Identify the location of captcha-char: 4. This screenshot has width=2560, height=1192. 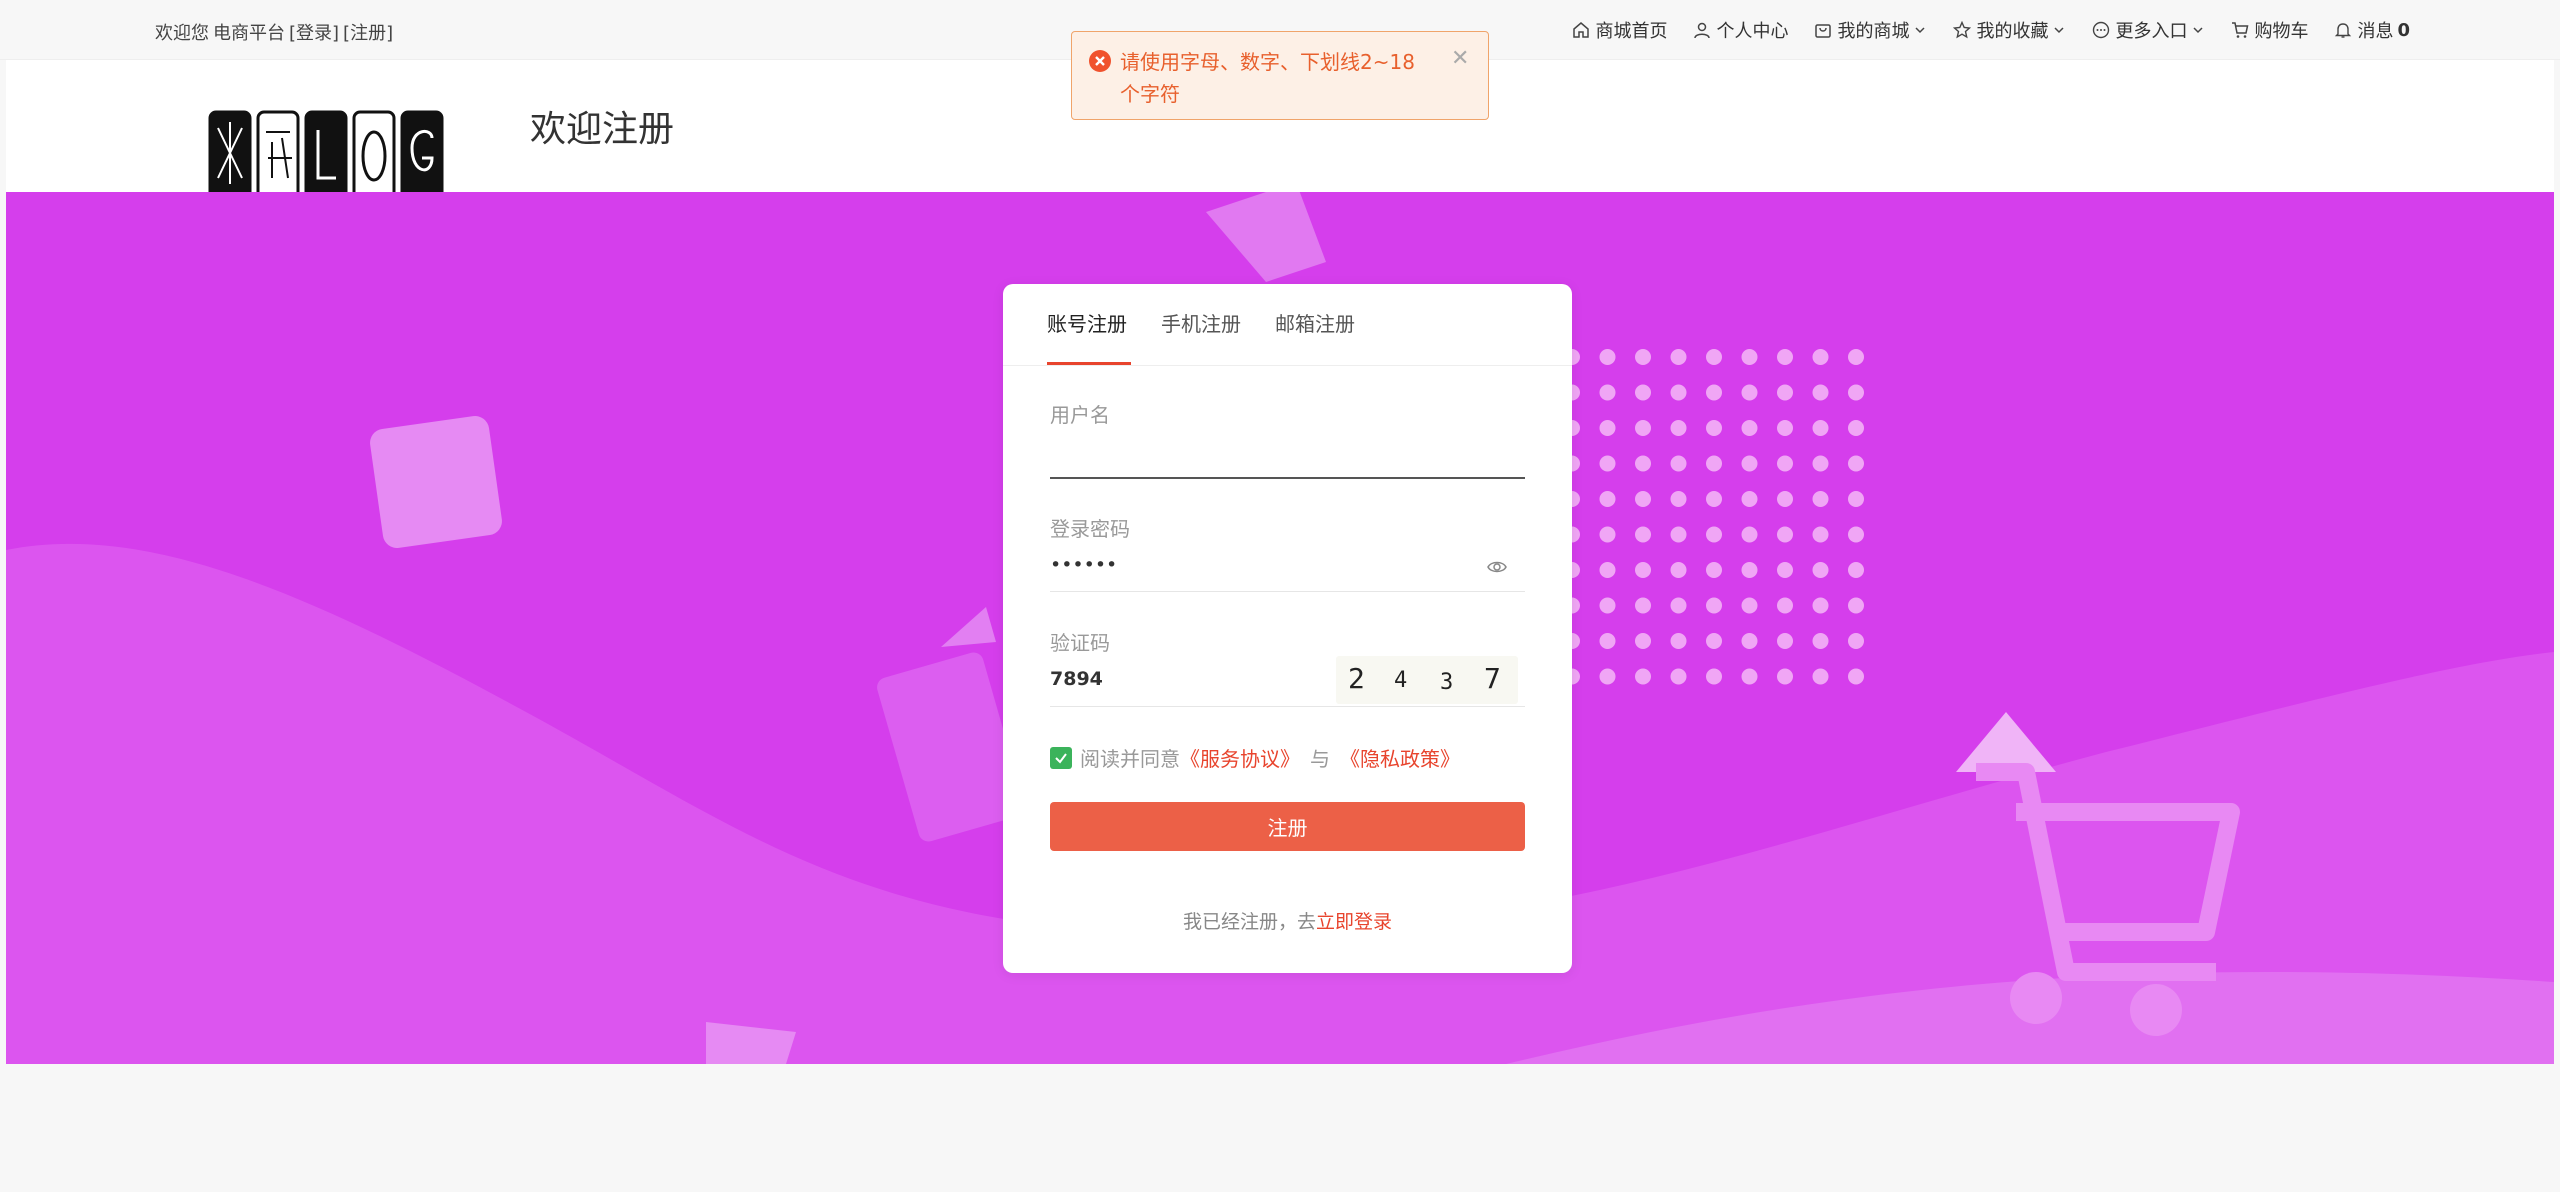
(1401, 680).